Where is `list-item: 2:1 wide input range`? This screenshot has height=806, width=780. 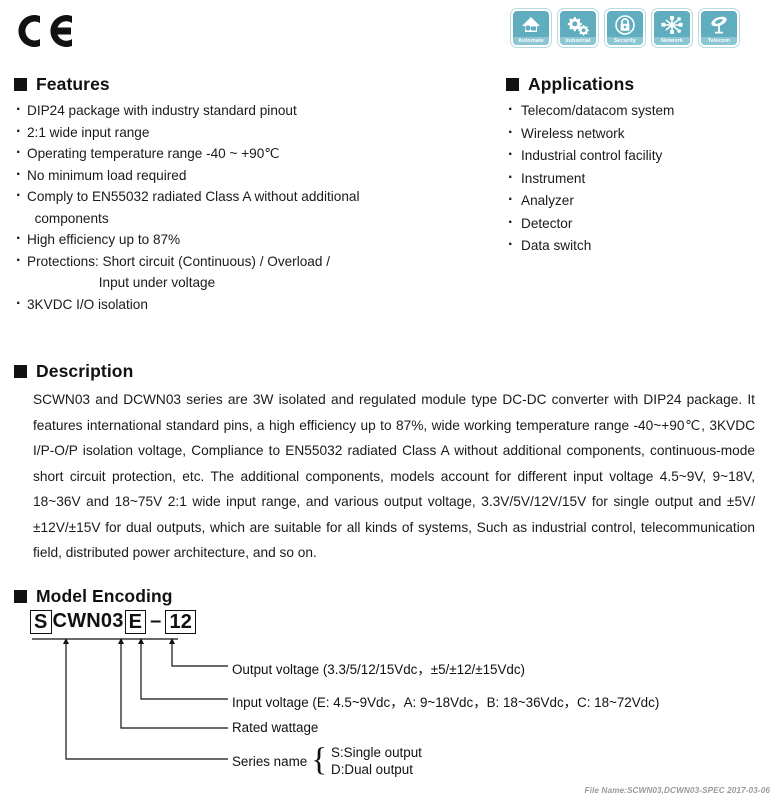
list-item: 2:1 wide input range is located at coordinates (236, 132).